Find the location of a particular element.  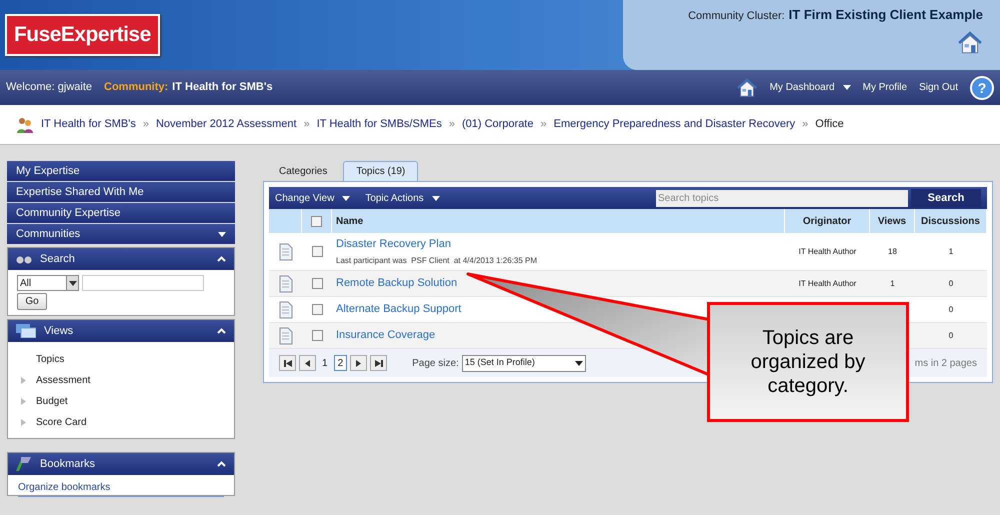

people-icon is located at coordinates (25, 125).